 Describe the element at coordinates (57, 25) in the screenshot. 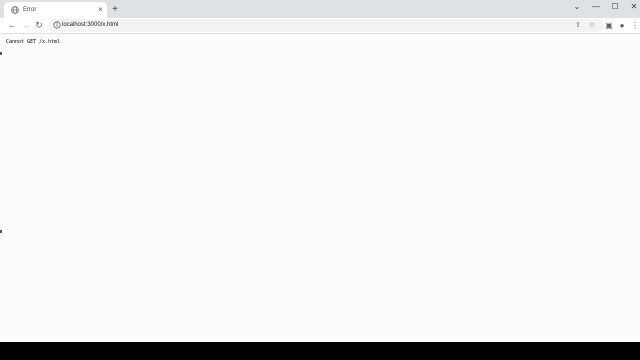

I see `site-info-icon` at that location.